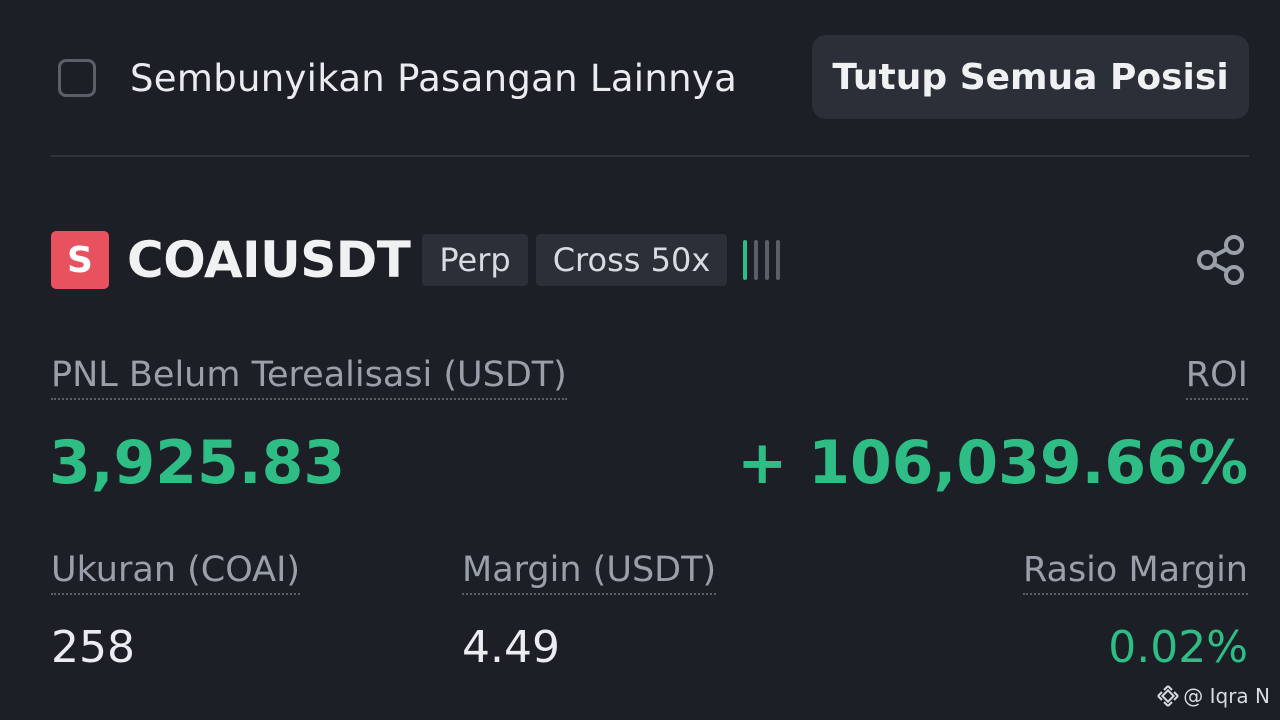 The image size is (1280, 720). I want to click on hide-other-pairs-checkbox, so click(77, 78).